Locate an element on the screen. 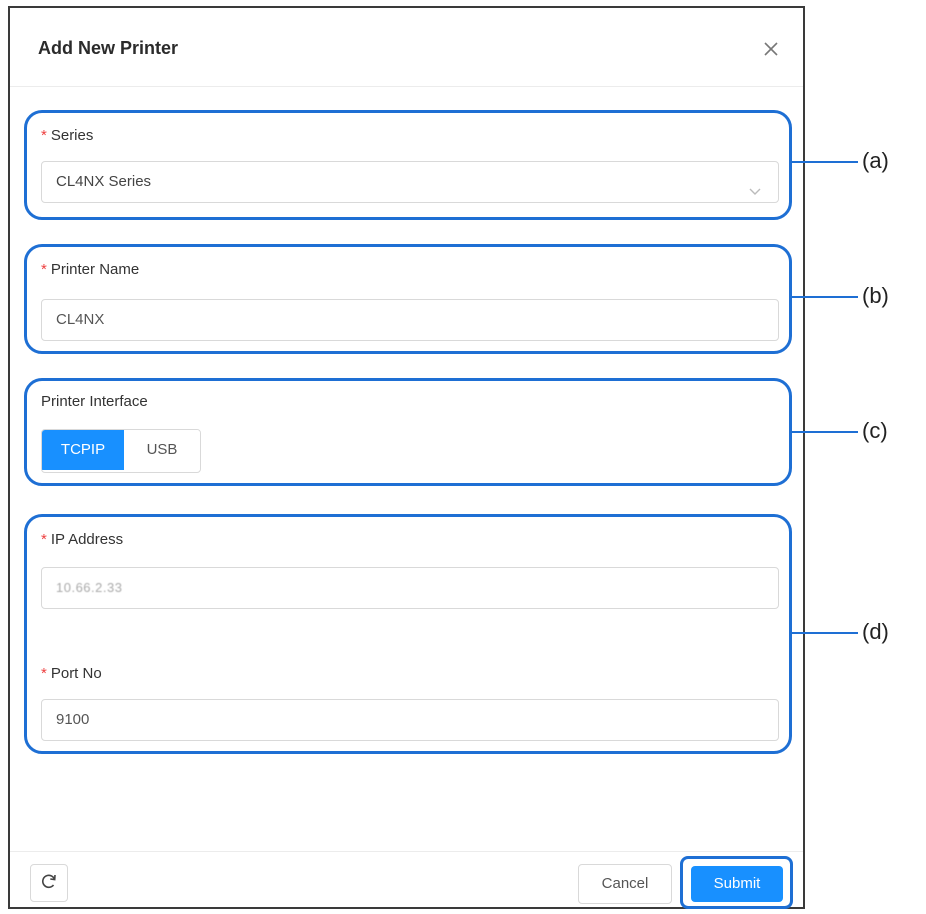 Image resolution: width=926 pixels, height=914 pixels. dialog-footer: Cancel Submit is located at coordinates (406, 880).